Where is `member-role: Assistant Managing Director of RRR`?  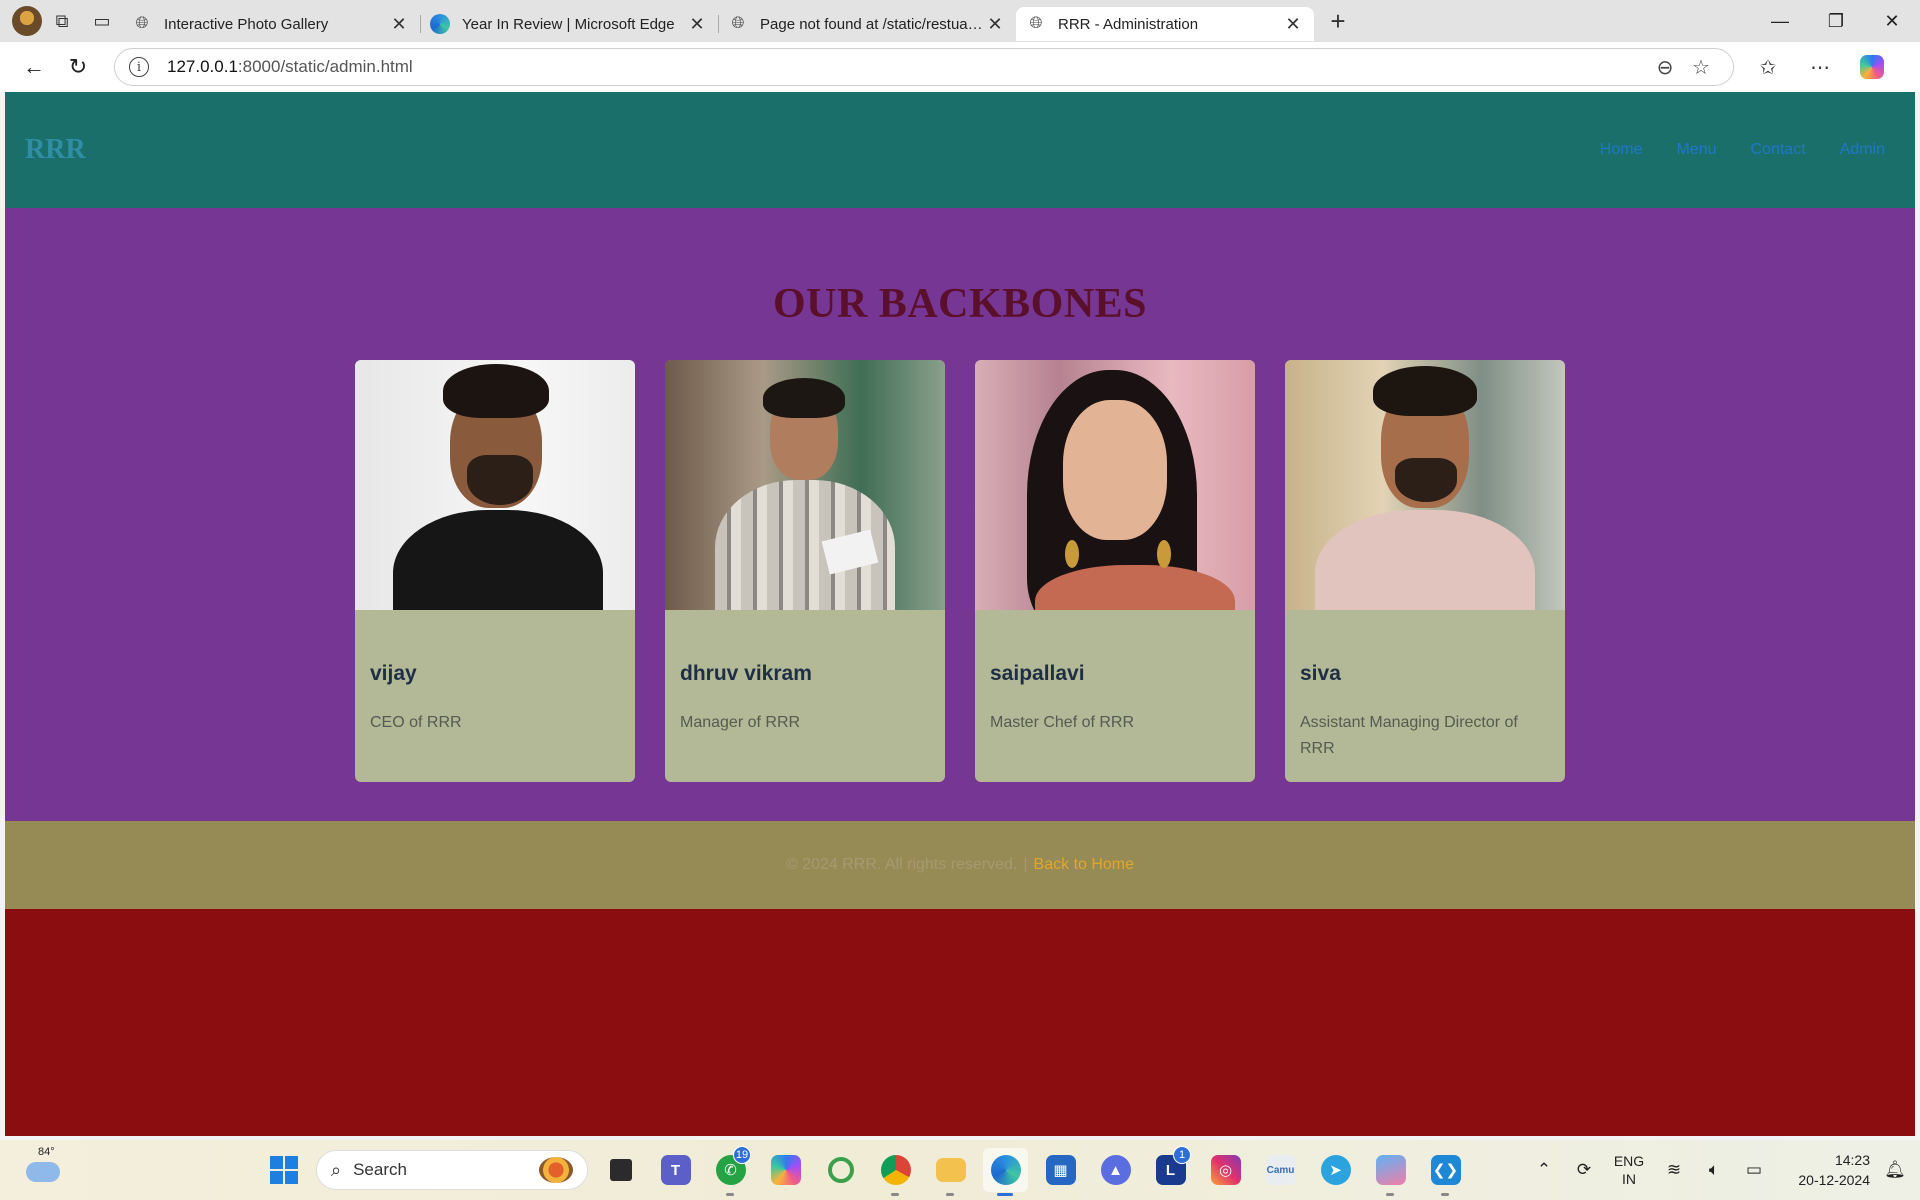 member-role: Assistant Managing Director of RRR is located at coordinates (1409, 735).